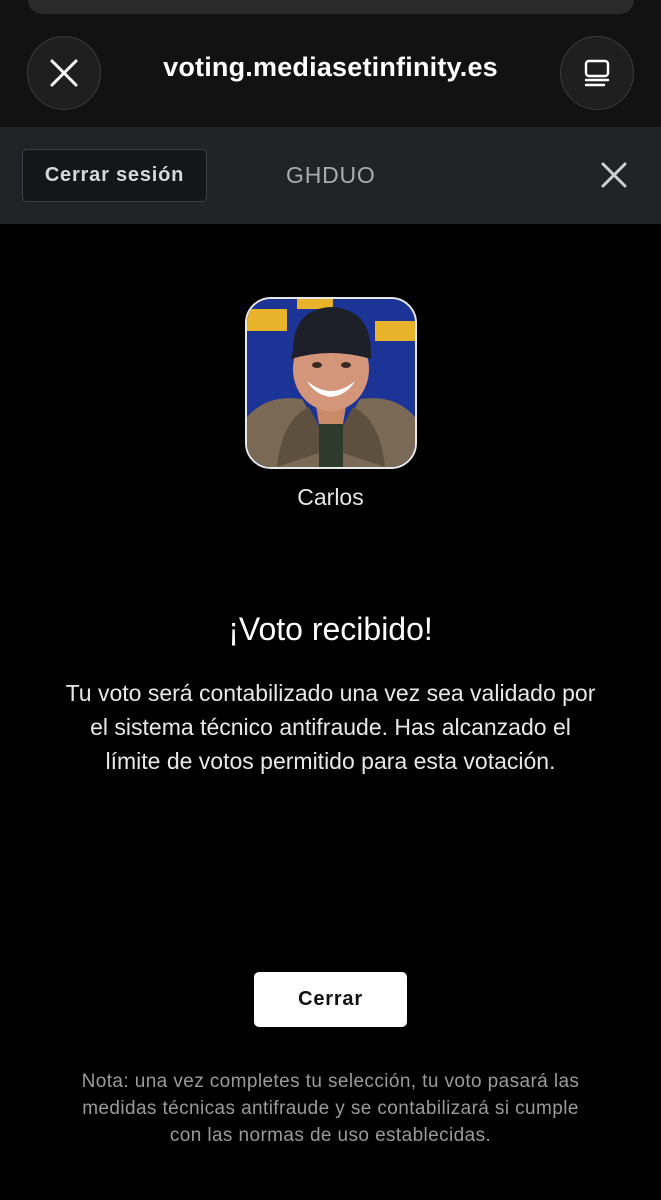 The height and width of the screenshot is (1200, 661). What do you see at coordinates (114, 175) in the screenshot?
I see `logout-button: Cerrar sesión` at bounding box center [114, 175].